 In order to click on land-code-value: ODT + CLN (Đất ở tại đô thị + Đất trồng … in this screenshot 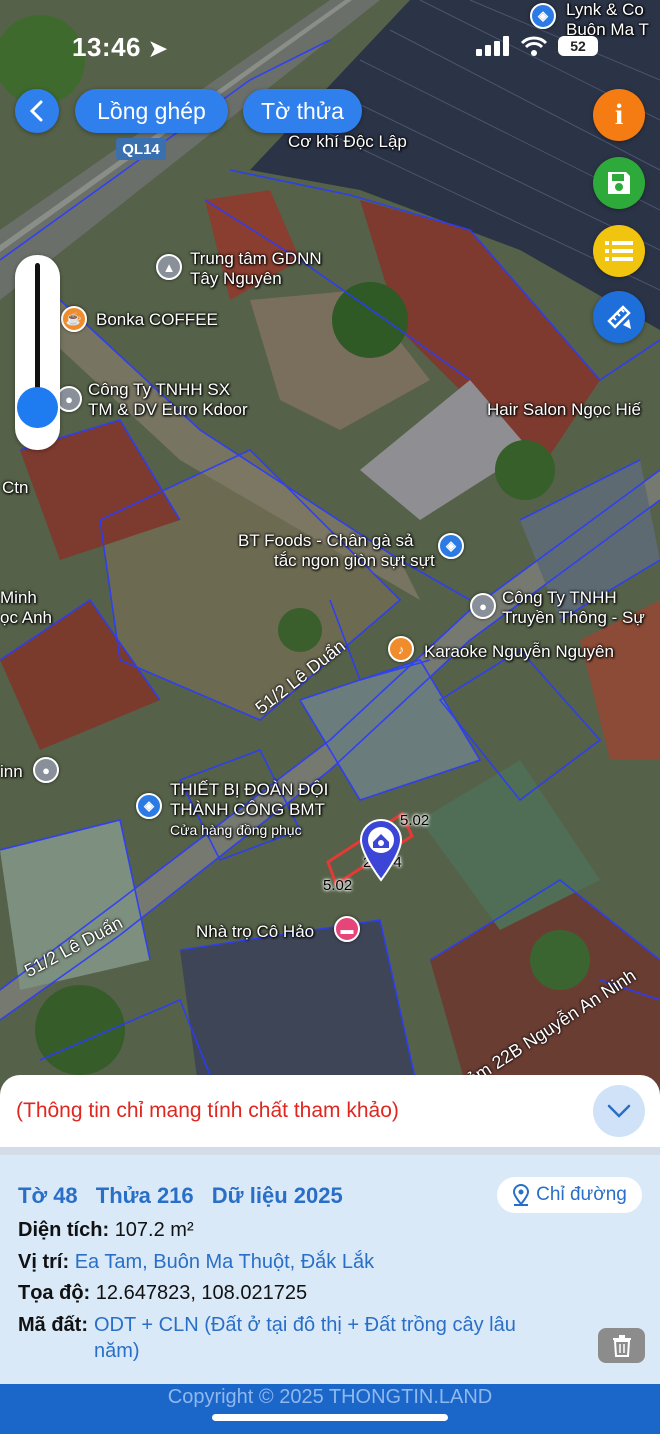, I will do `click(305, 1325)`.